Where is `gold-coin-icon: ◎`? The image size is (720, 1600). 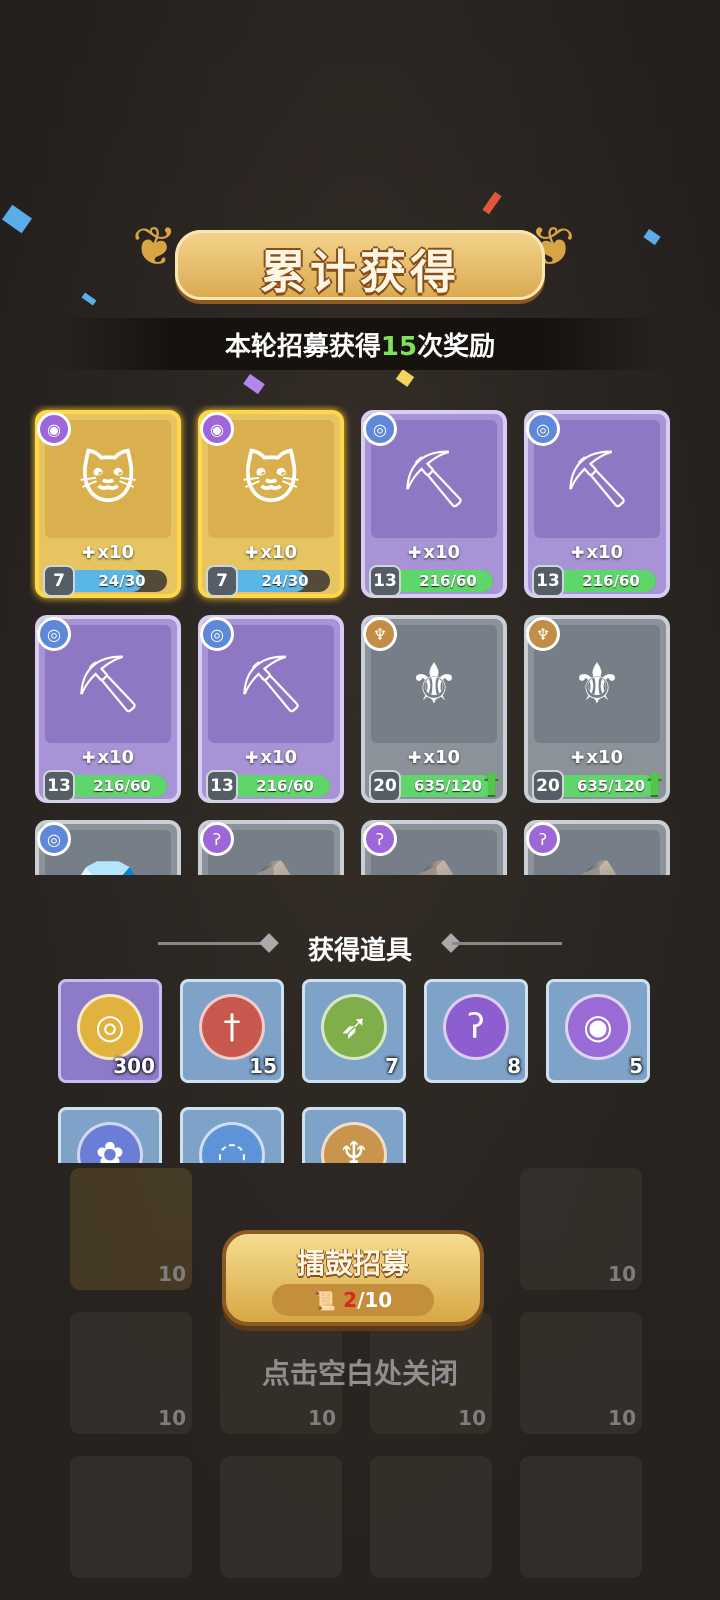
gold-coin-icon: ◎ is located at coordinates (110, 1027).